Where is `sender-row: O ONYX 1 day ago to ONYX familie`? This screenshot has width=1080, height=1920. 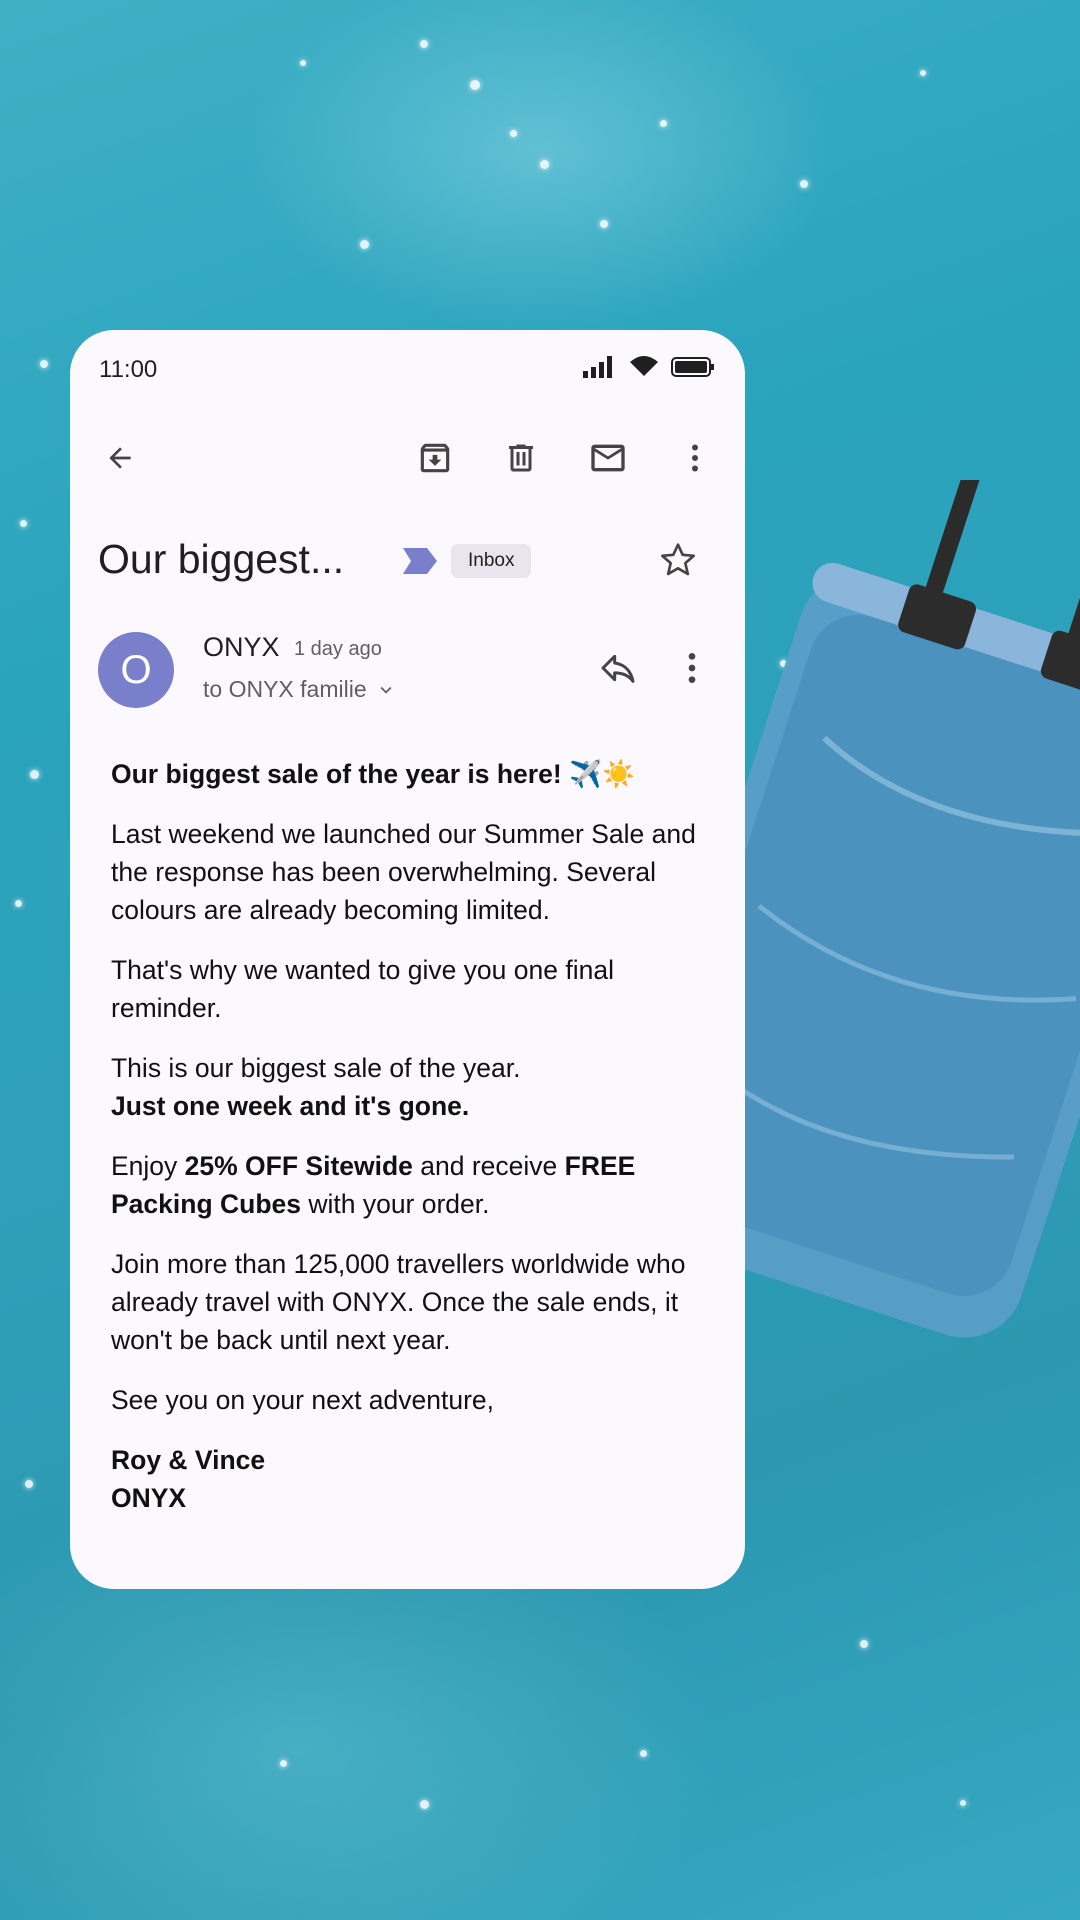
sender-row: O ONYX 1 day ago to ONYX familie is located at coordinates (408, 675).